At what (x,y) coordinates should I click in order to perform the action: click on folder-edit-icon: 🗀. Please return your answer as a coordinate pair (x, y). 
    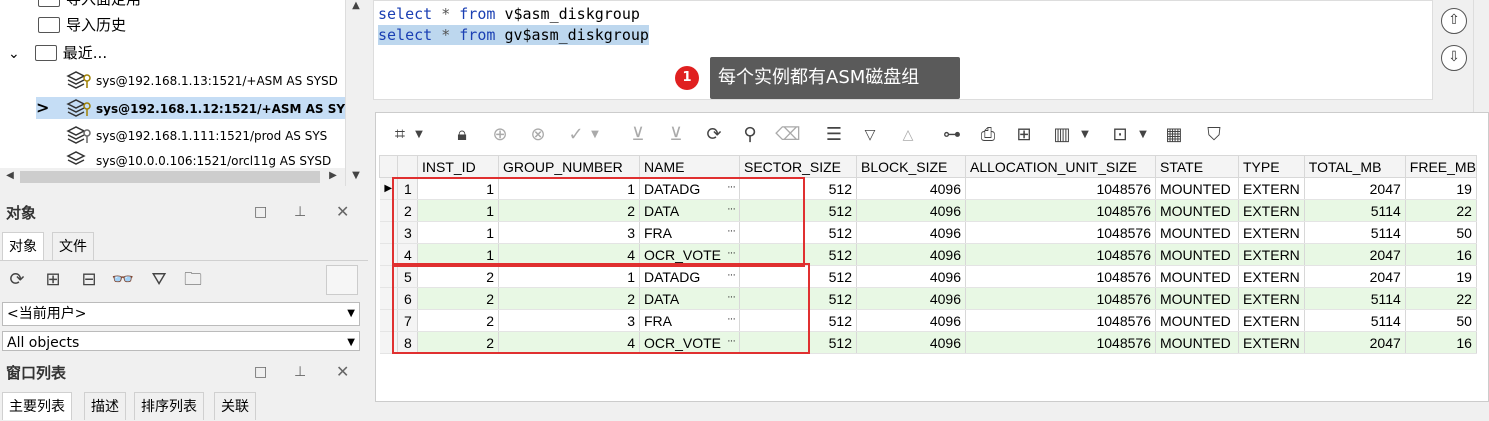
    Looking at the image, I should click on (193, 280).